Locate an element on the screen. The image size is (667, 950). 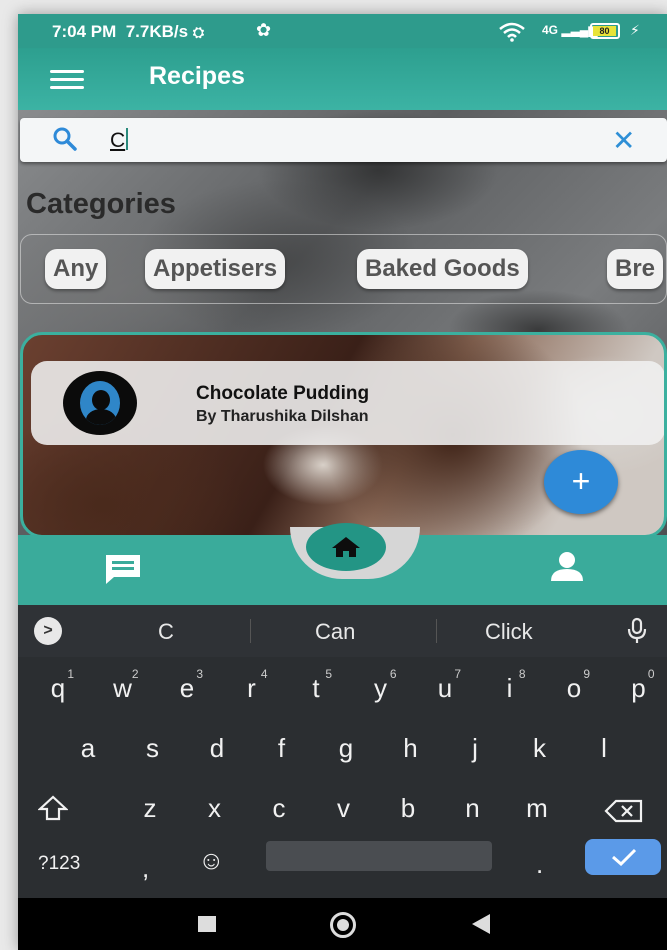
home-system-icon is located at coordinates (343, 925).